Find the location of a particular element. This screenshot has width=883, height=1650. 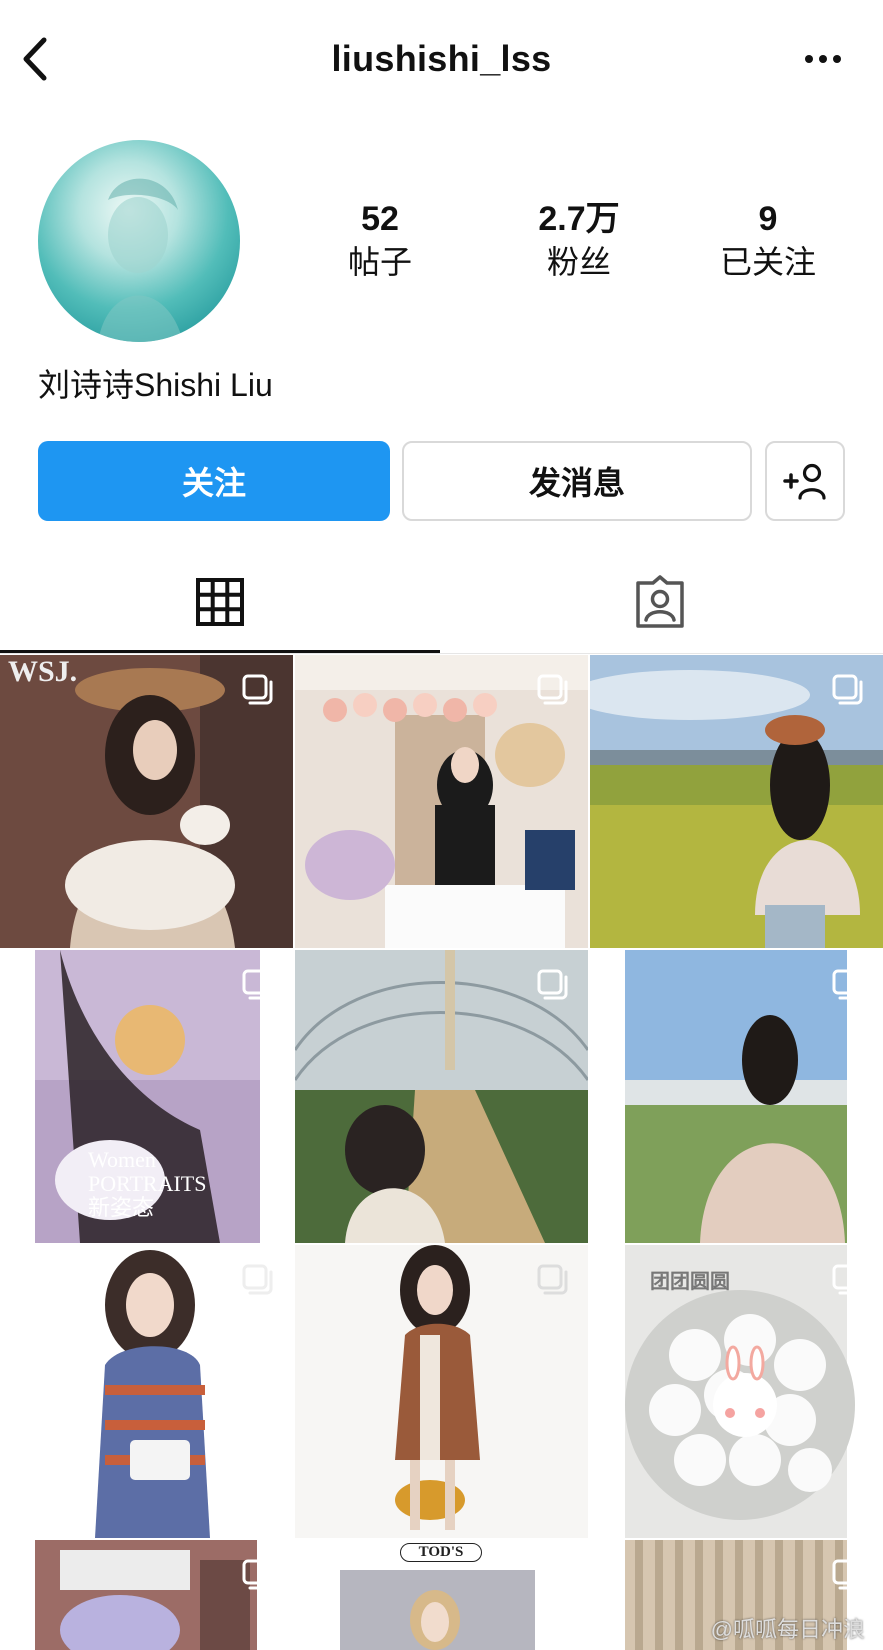

follow-button: 关注 is located at coordinates (214, 481).